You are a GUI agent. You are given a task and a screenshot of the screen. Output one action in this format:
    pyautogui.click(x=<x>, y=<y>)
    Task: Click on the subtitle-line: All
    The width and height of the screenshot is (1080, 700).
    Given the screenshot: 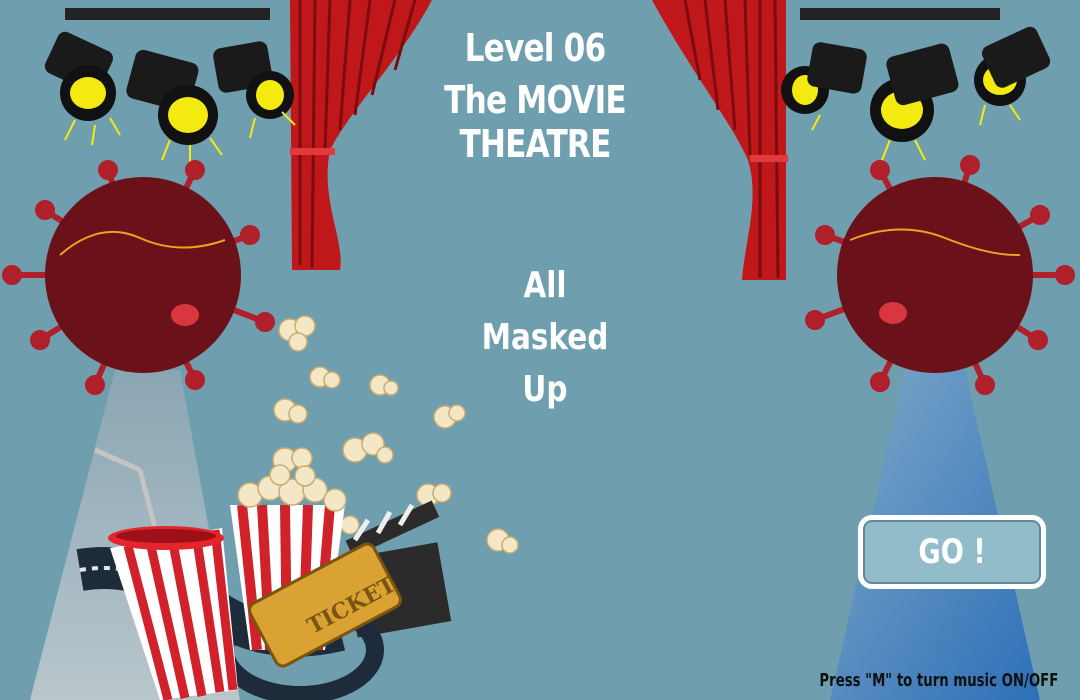 What is the action you would take?
    pyautogui.click(x=545, y=285)
    